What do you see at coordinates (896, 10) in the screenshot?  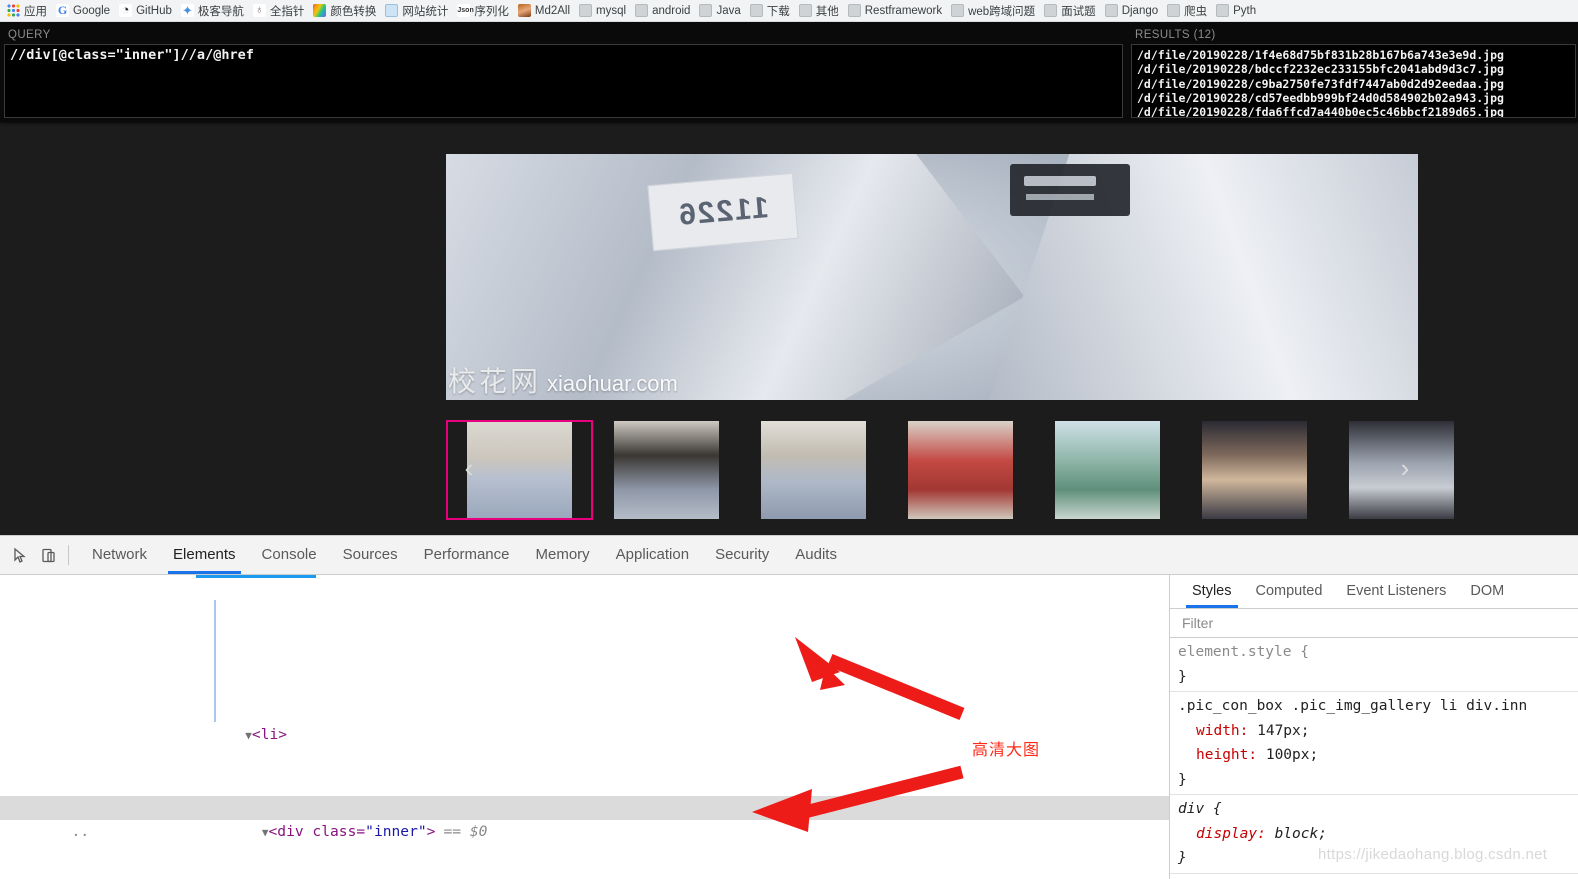 I see `bookmark-item: Restframework` at bounding box center [896, 10].